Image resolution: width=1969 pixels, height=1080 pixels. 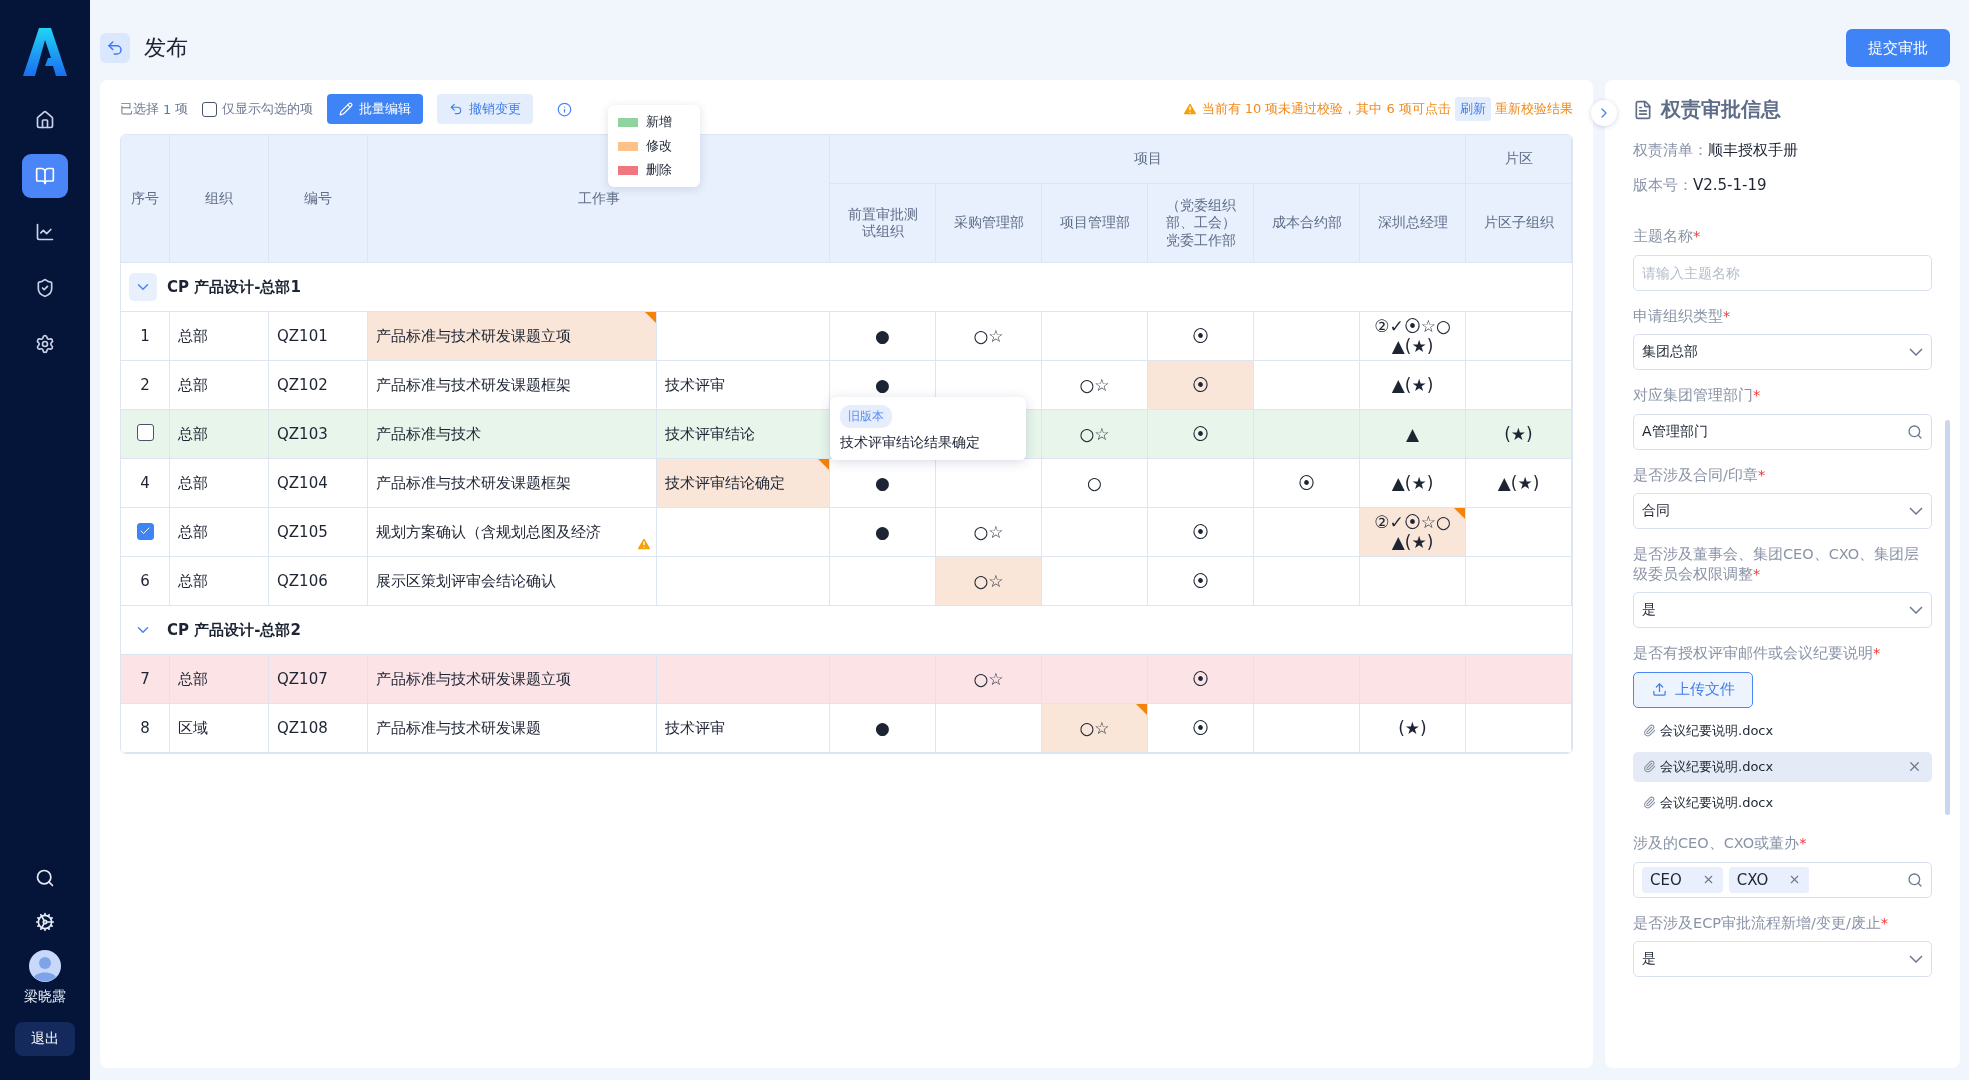 What do you see at coordinates (219, 728) in the screenshot?
I see `table-cell: 区域` at bounding box center [219, 728].